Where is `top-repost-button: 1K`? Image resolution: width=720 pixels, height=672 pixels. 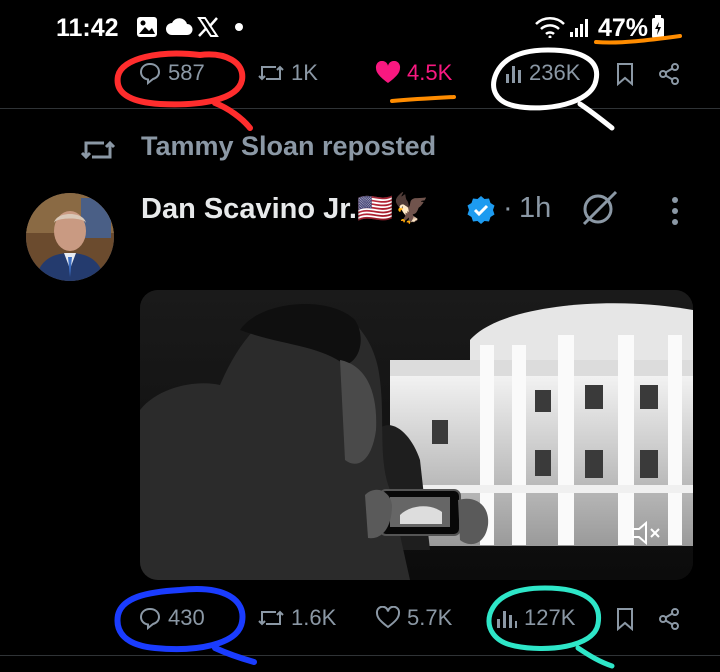 top-repost-button: 1K is located at coordinates (287, 73).